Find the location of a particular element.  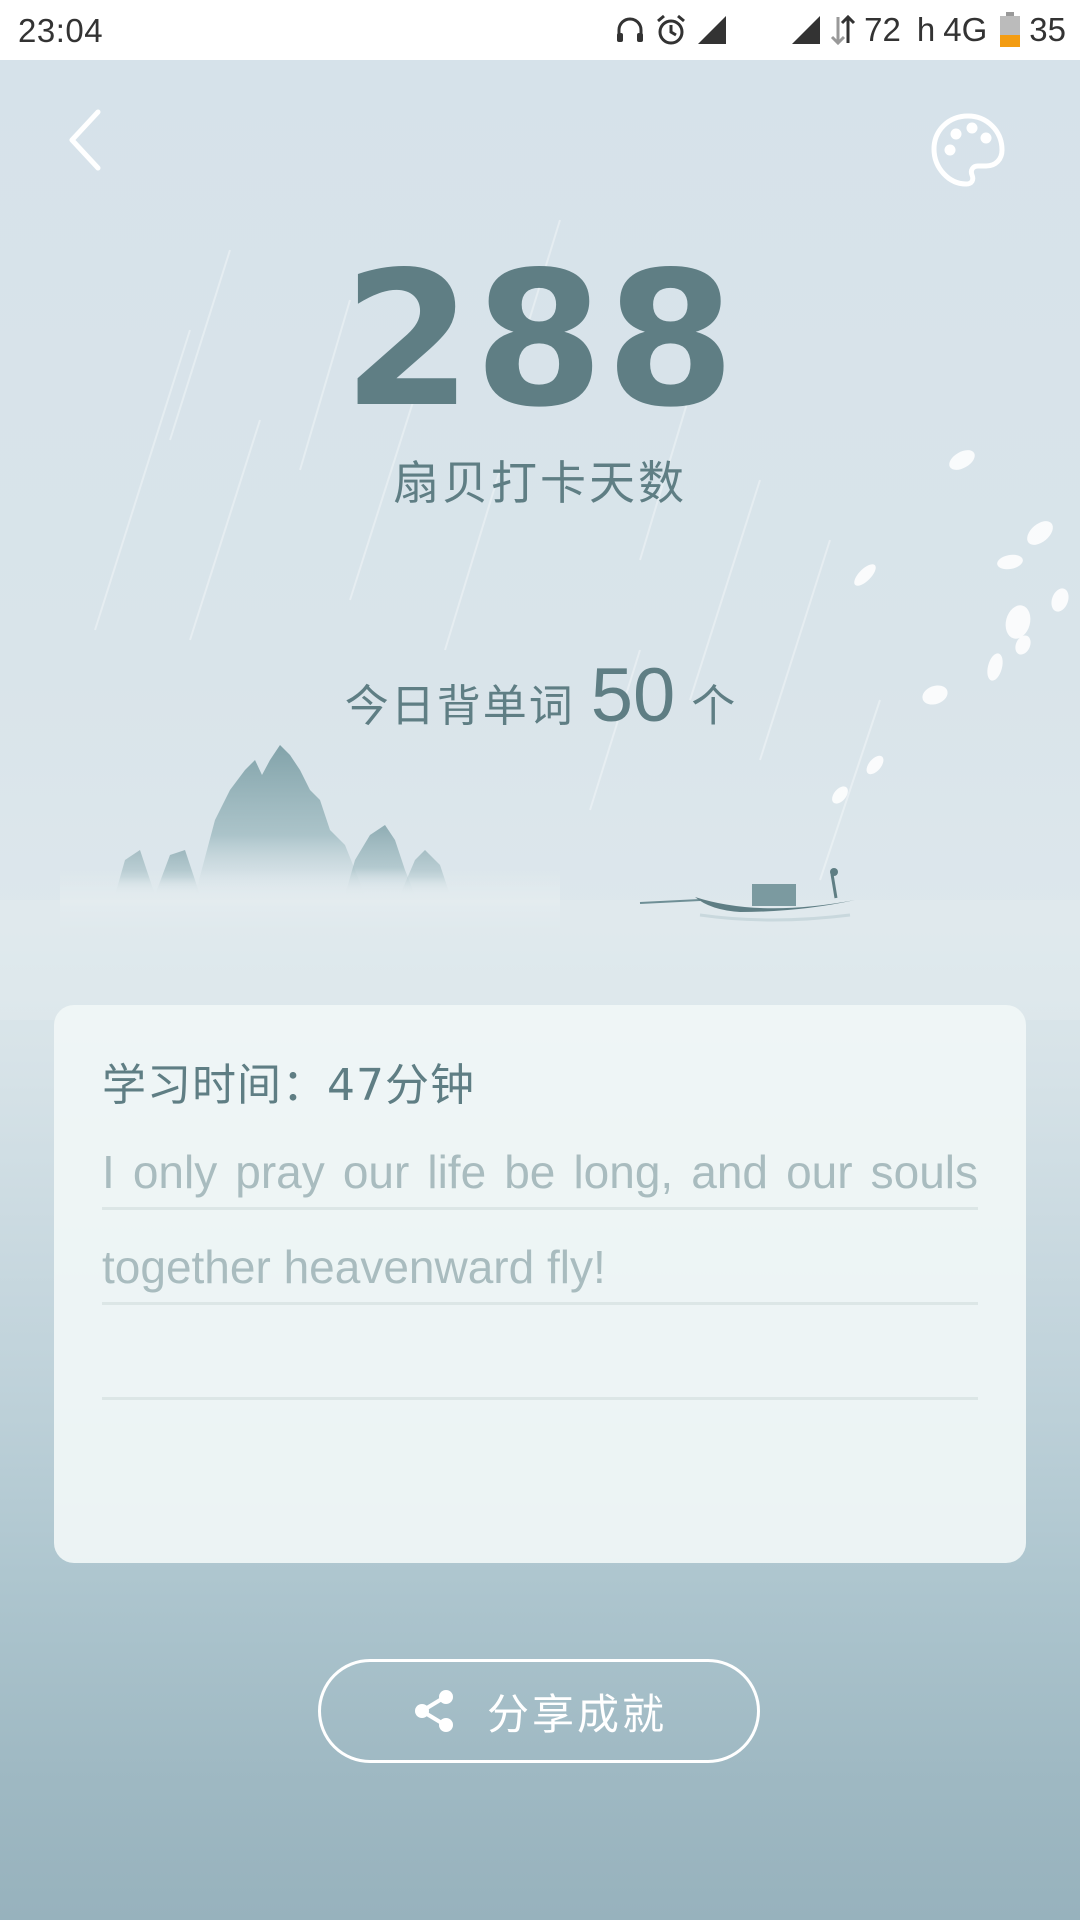

status-icons: 72 h 4G 35 is located at coordinates (836, 30).